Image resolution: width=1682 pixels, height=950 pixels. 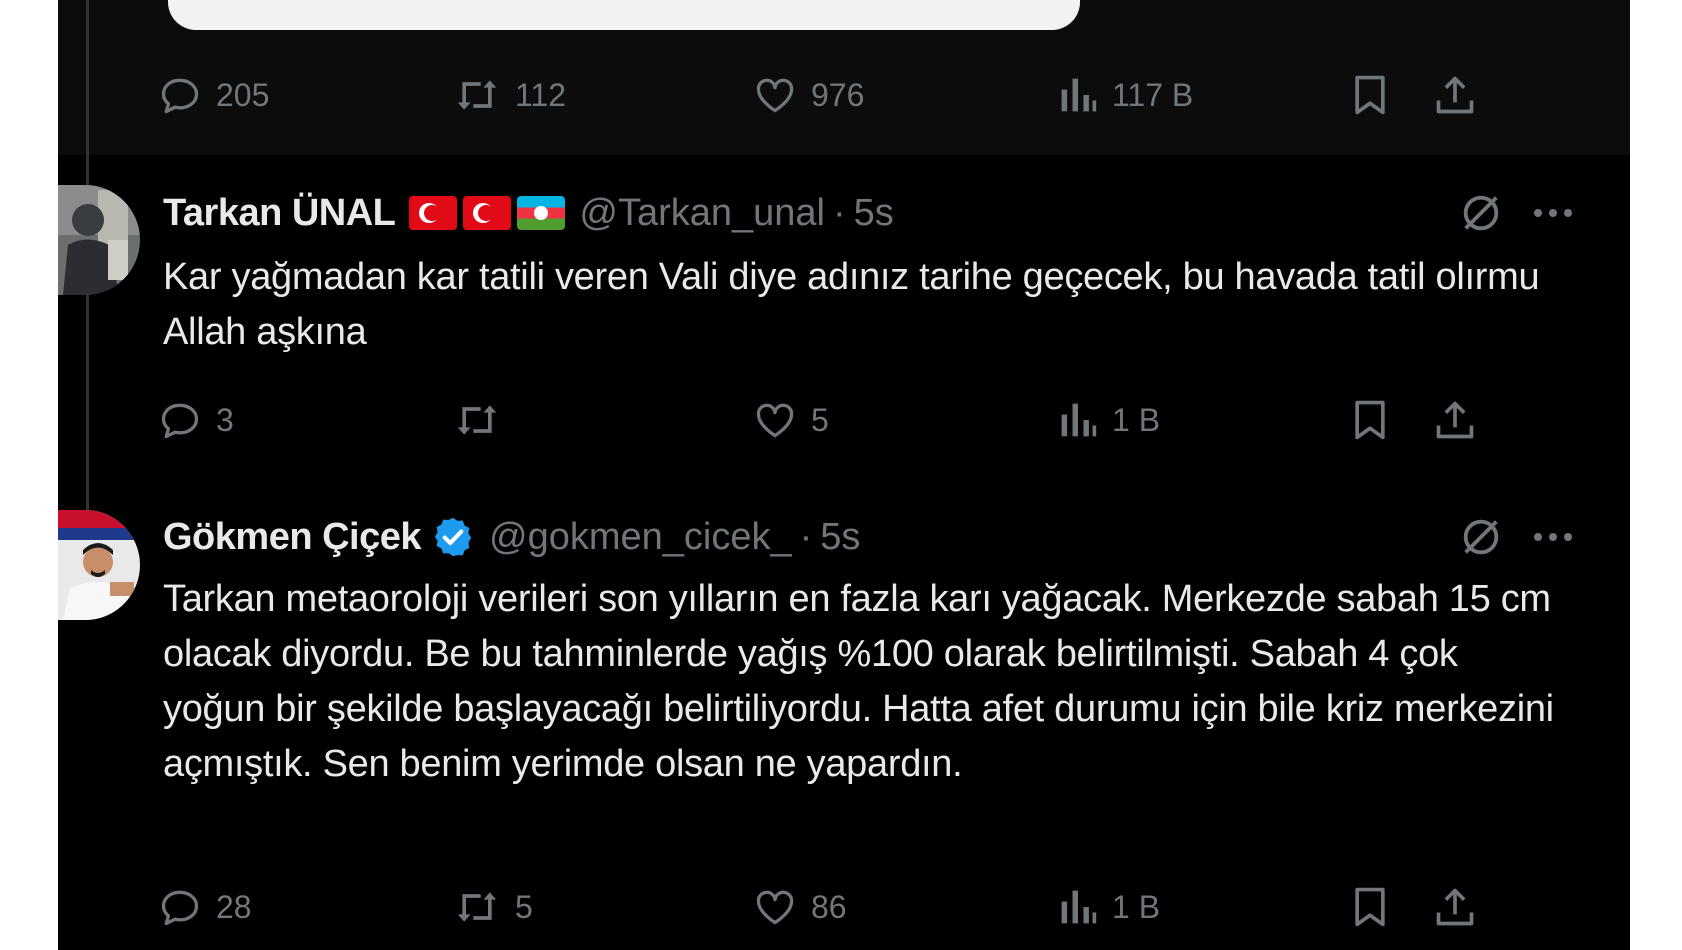 I want to click on like-count: 5, so click(x=820, y=419).